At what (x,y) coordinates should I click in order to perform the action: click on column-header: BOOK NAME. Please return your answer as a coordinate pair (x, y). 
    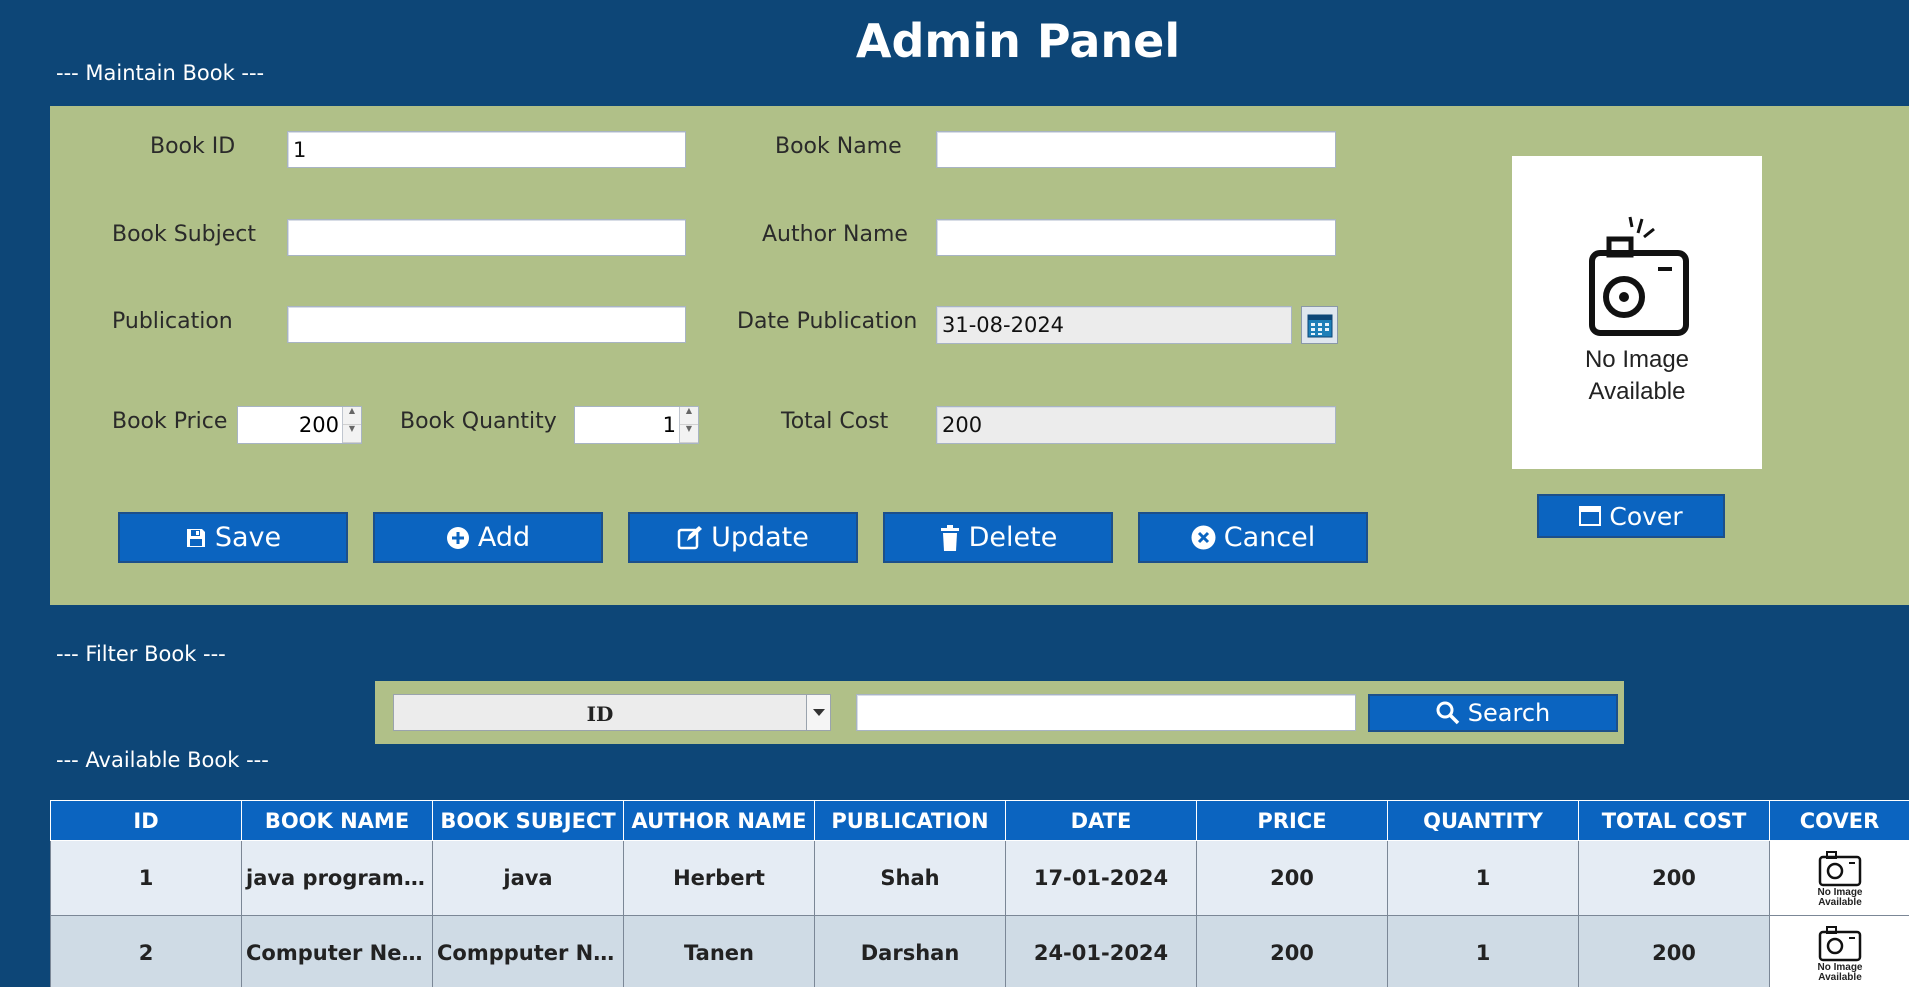
    Looking at the image, I should click on (337, 820).